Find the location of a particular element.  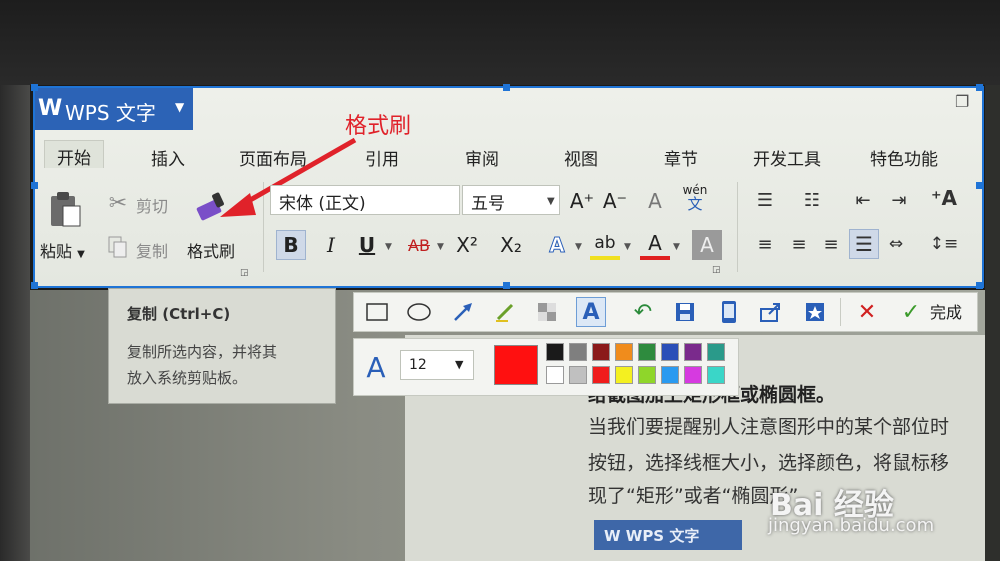

pin-icon is located at coordinates (815, 312).